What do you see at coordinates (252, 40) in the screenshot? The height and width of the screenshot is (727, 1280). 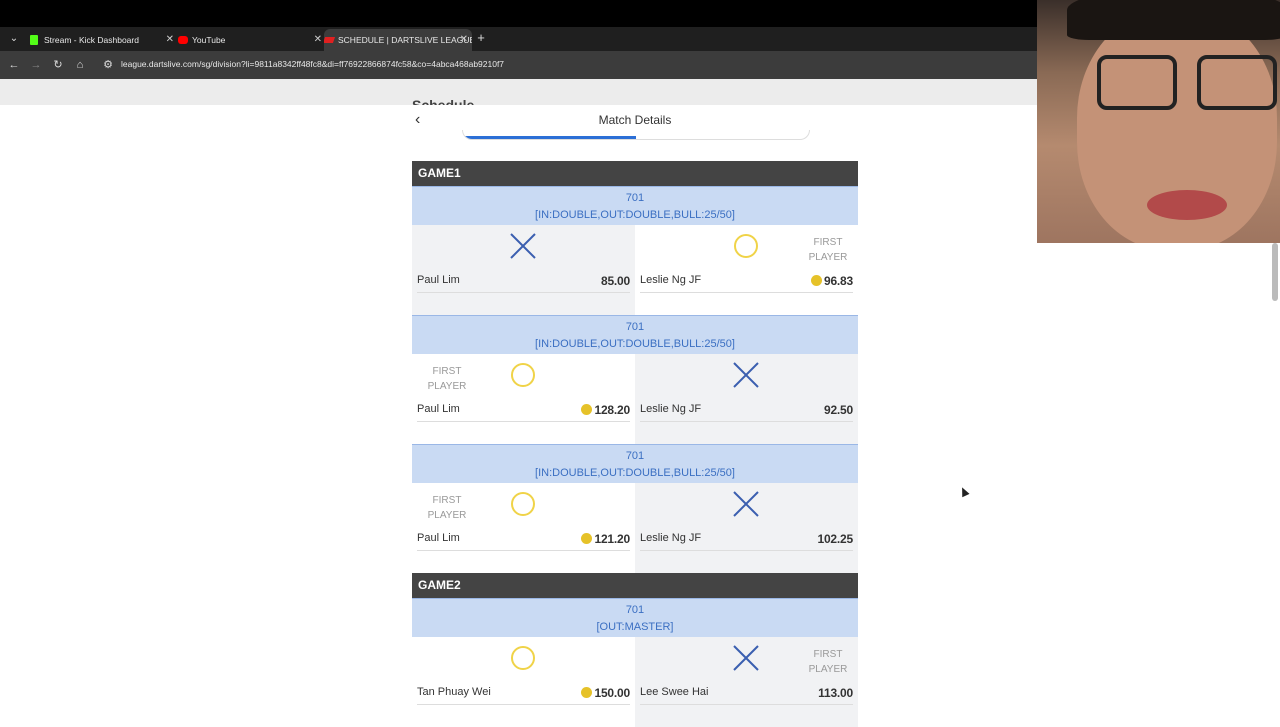 I see `tab-youtube: YouTube ✕` at bounding box center [252, 40].